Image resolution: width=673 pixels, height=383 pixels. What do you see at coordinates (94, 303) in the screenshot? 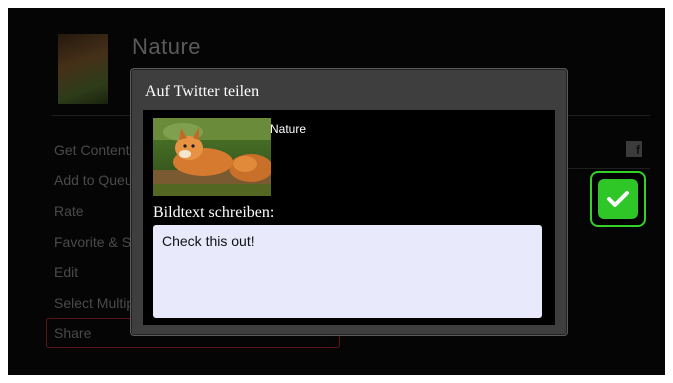
I see `menu-item-select-multiple: Select Multiple` at bounding box center [94, 303].